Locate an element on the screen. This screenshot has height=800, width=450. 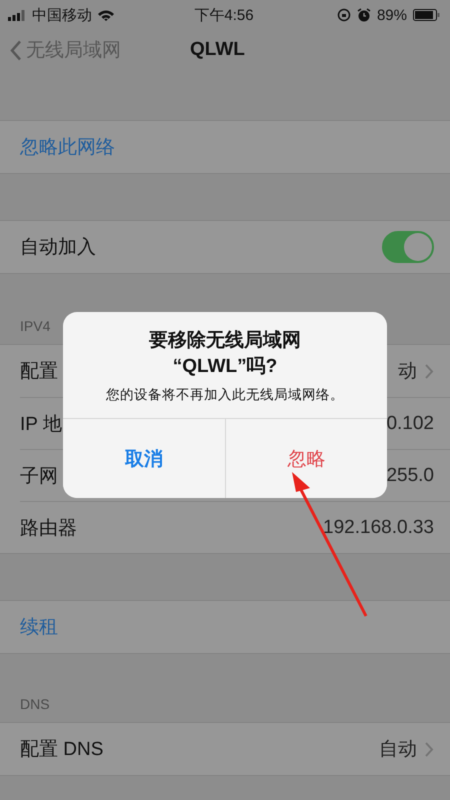
row-label: 路由器 is located at coordinates (48, 528).